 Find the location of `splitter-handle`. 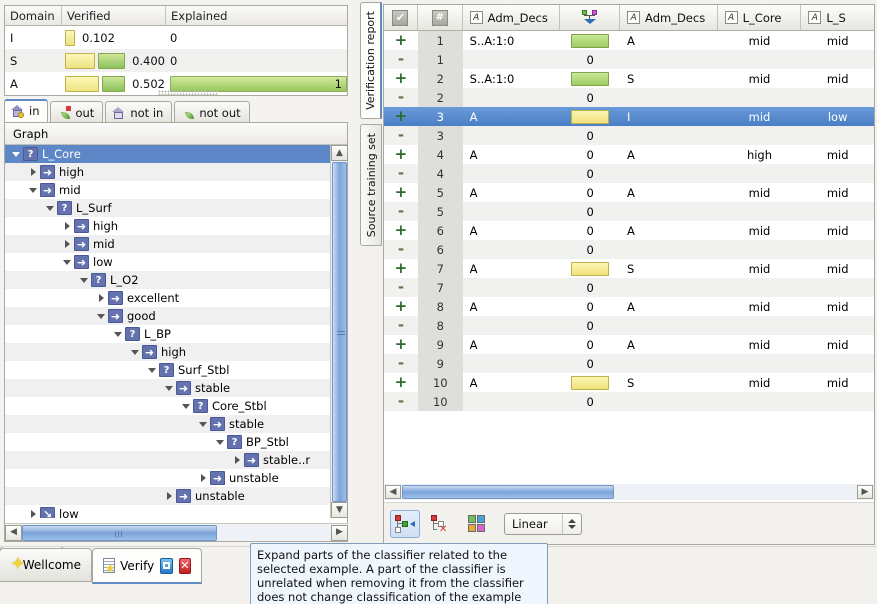

splitter-handle is located at coordinates (188, 92).